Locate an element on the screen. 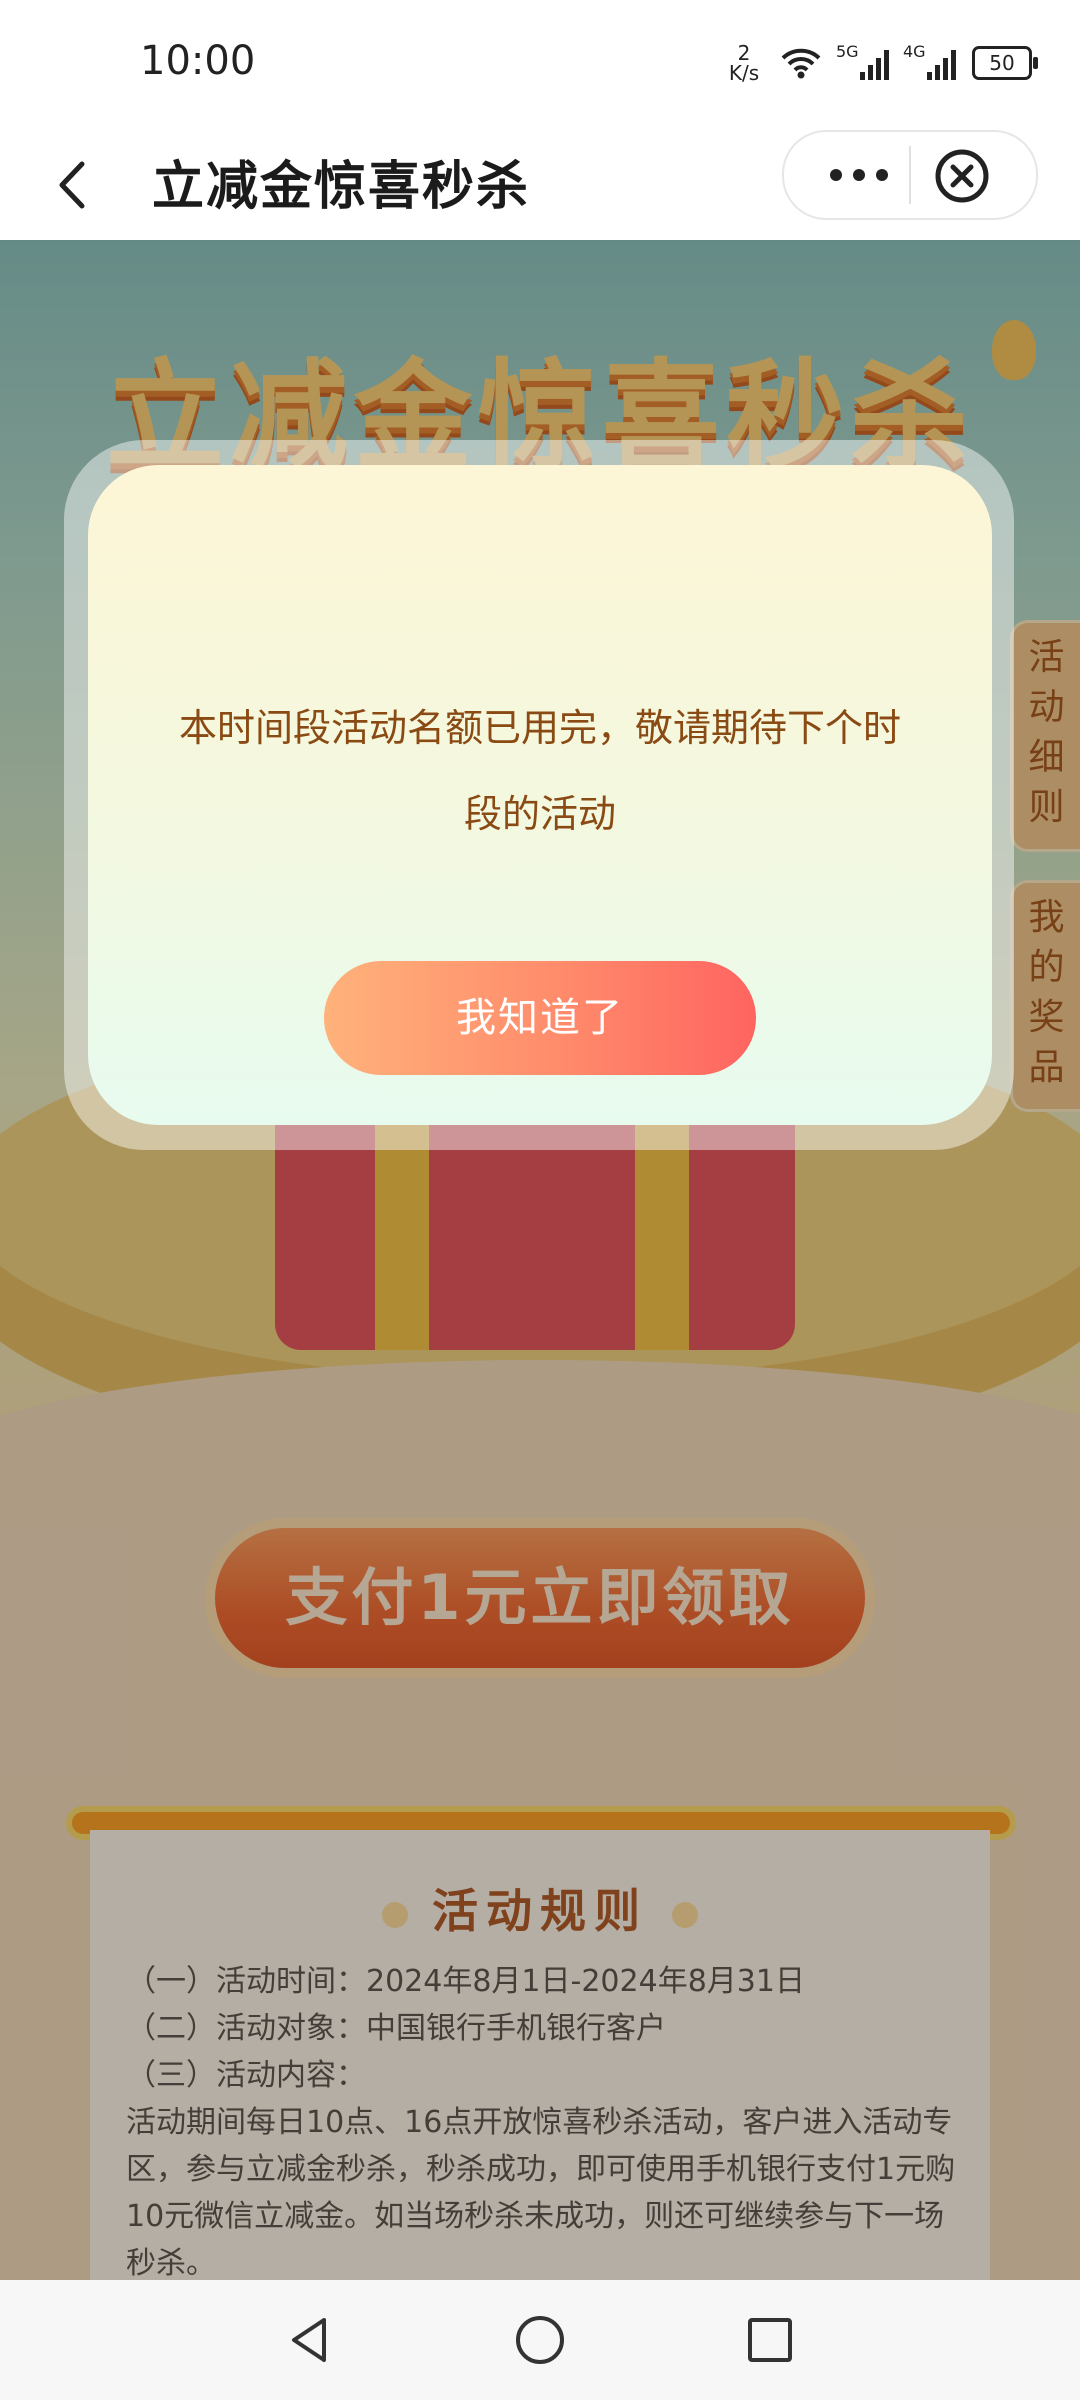  network-speed-value: 2 is located at coordinates (744, 53).